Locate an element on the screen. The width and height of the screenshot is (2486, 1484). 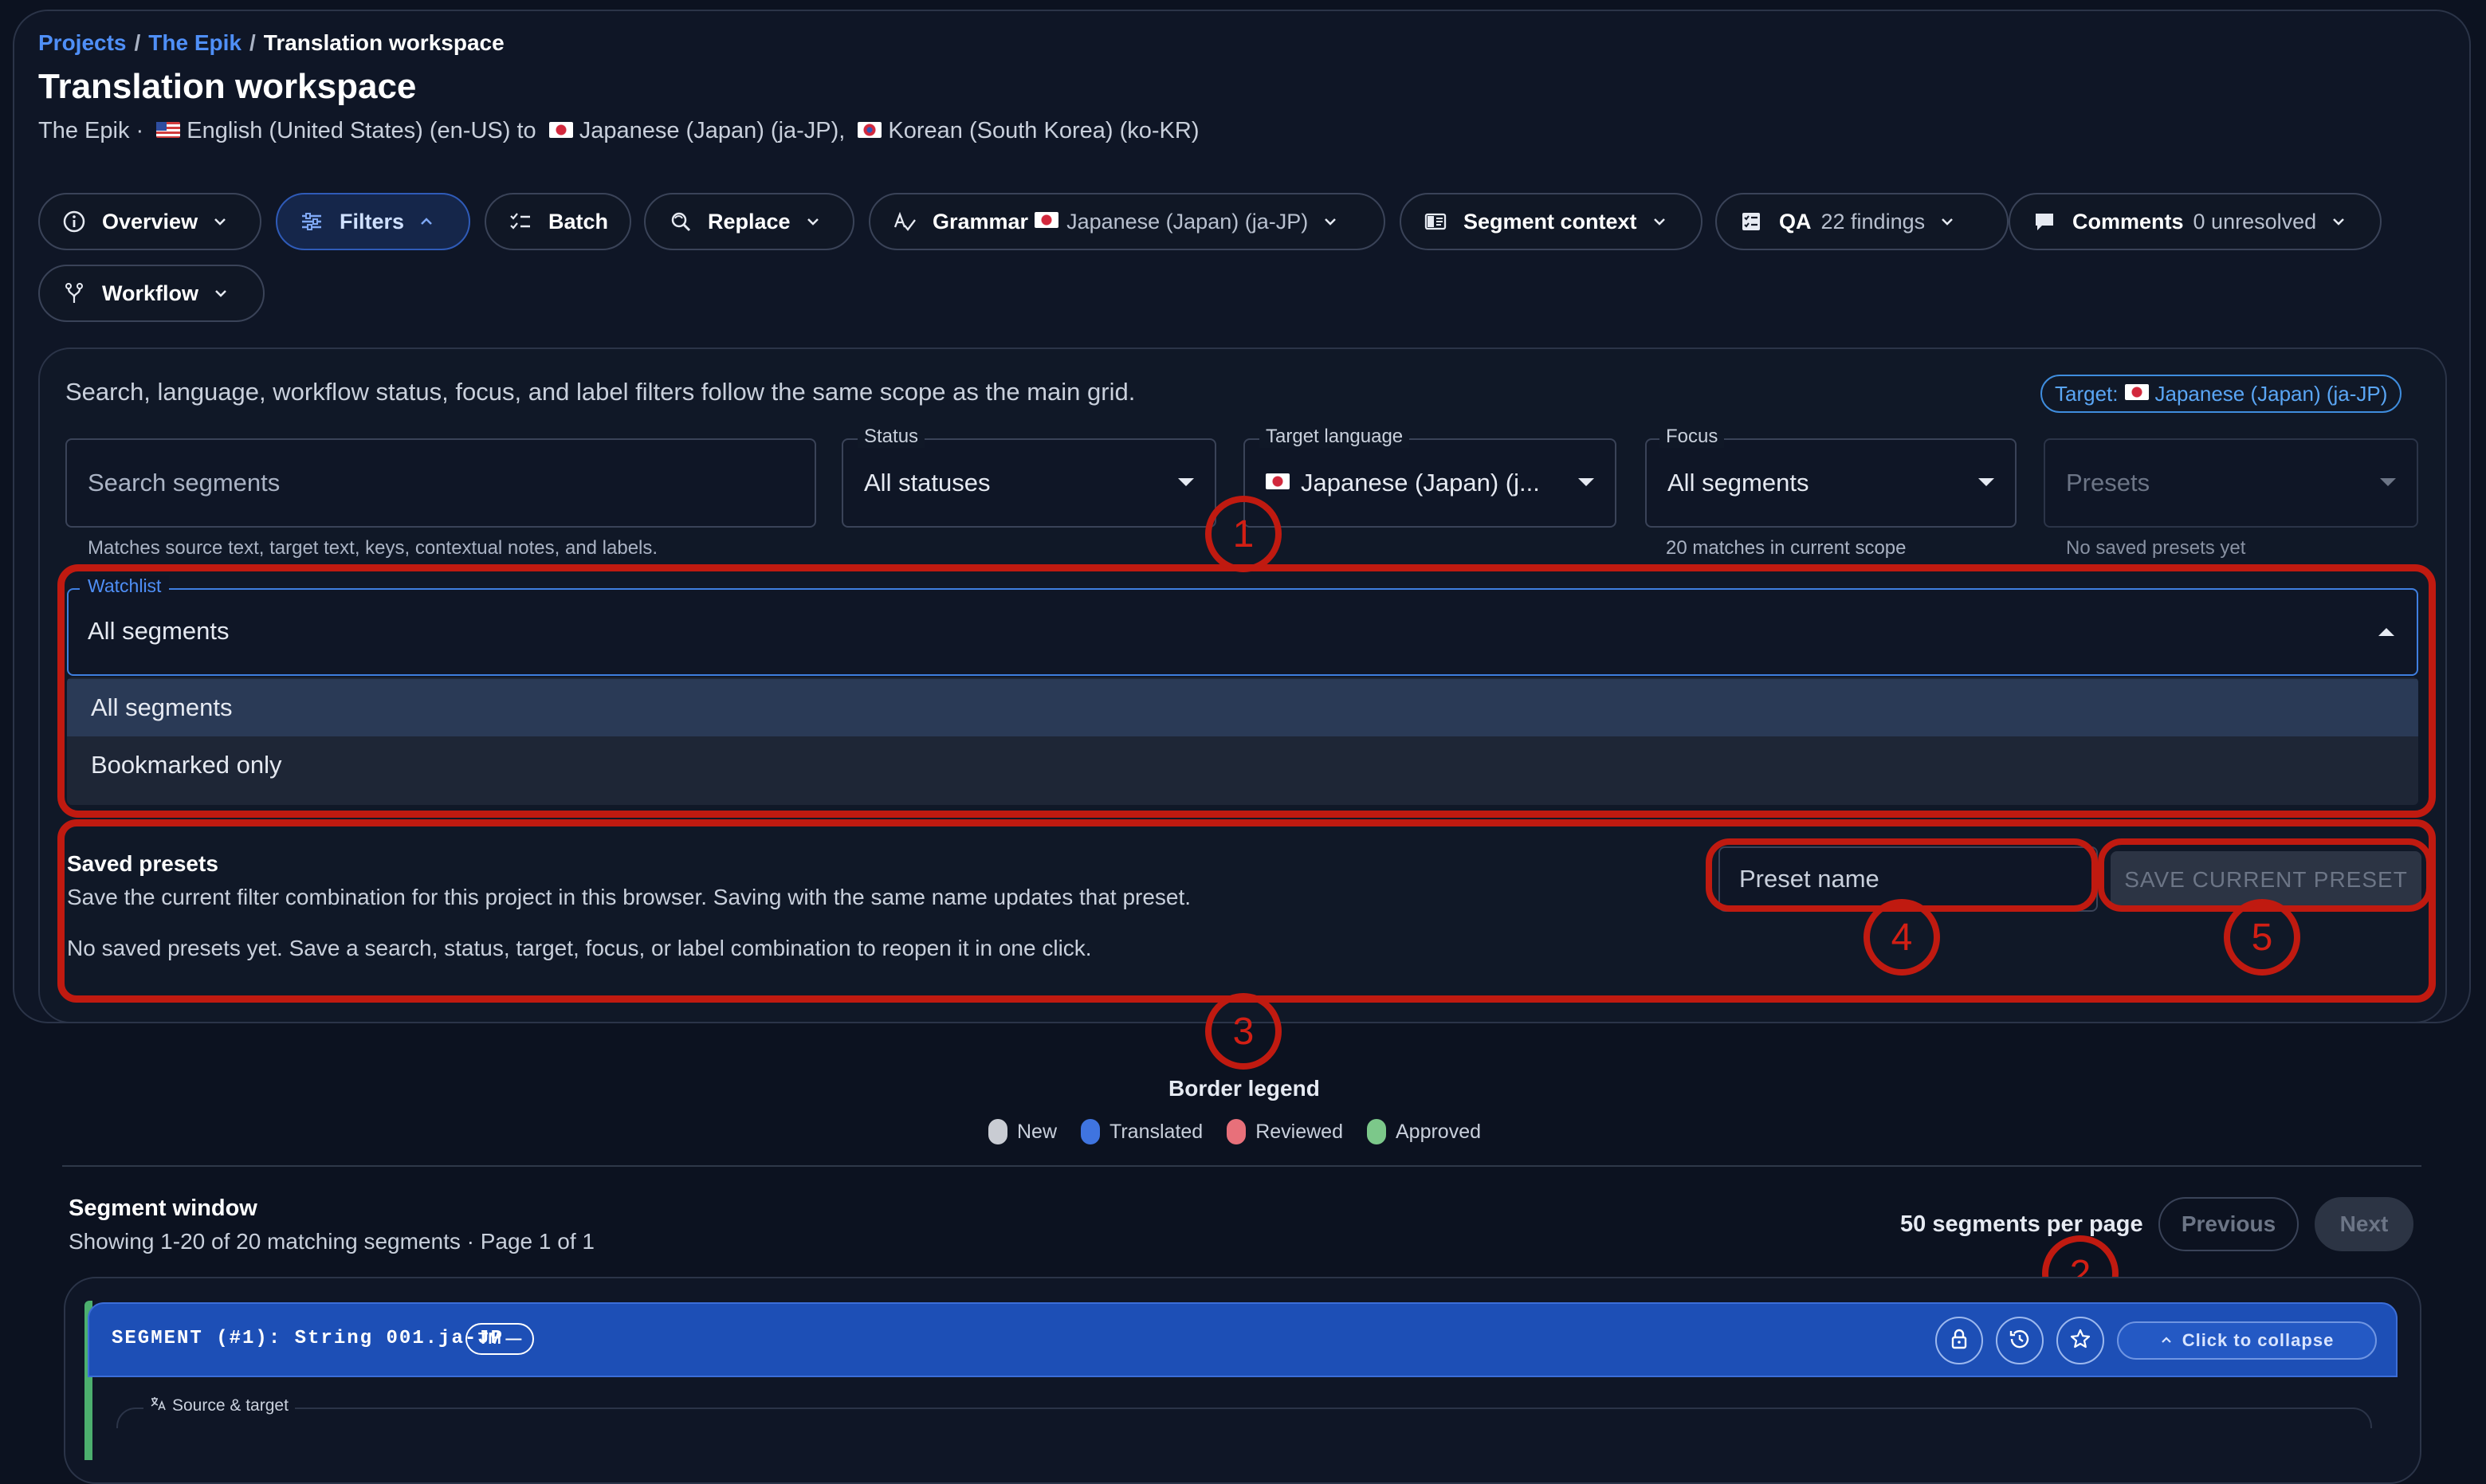
focus-value: All segments is located at coordinates (1738, 483).